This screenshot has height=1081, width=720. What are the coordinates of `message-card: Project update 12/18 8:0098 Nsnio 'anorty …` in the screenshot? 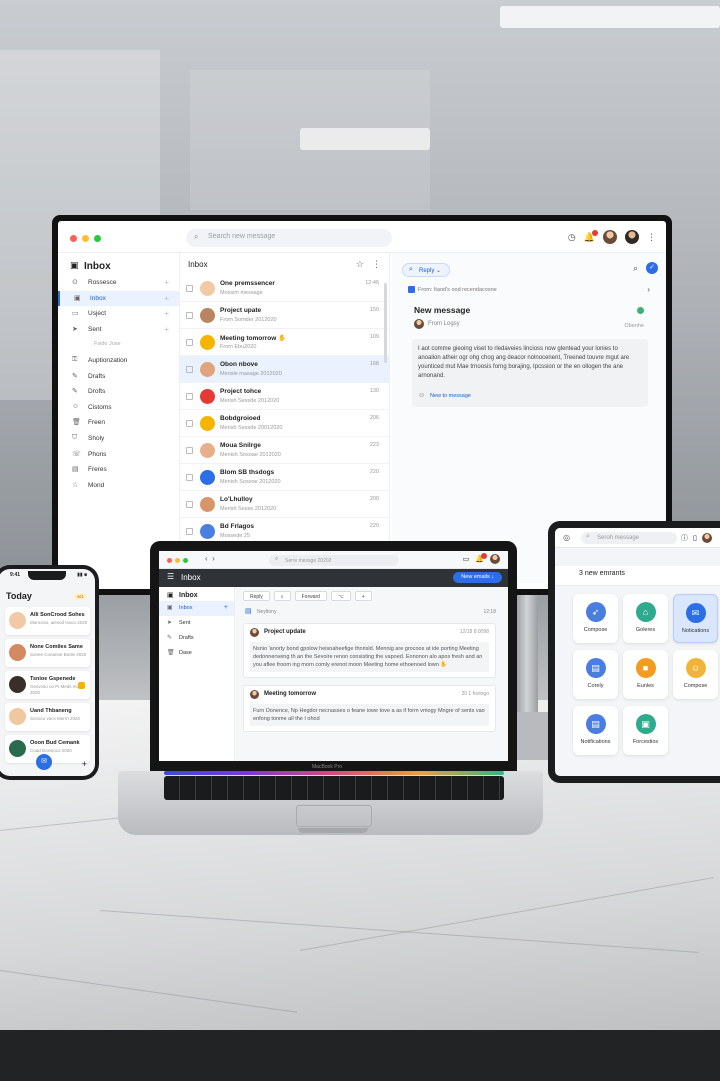 It's located at (369, 650).